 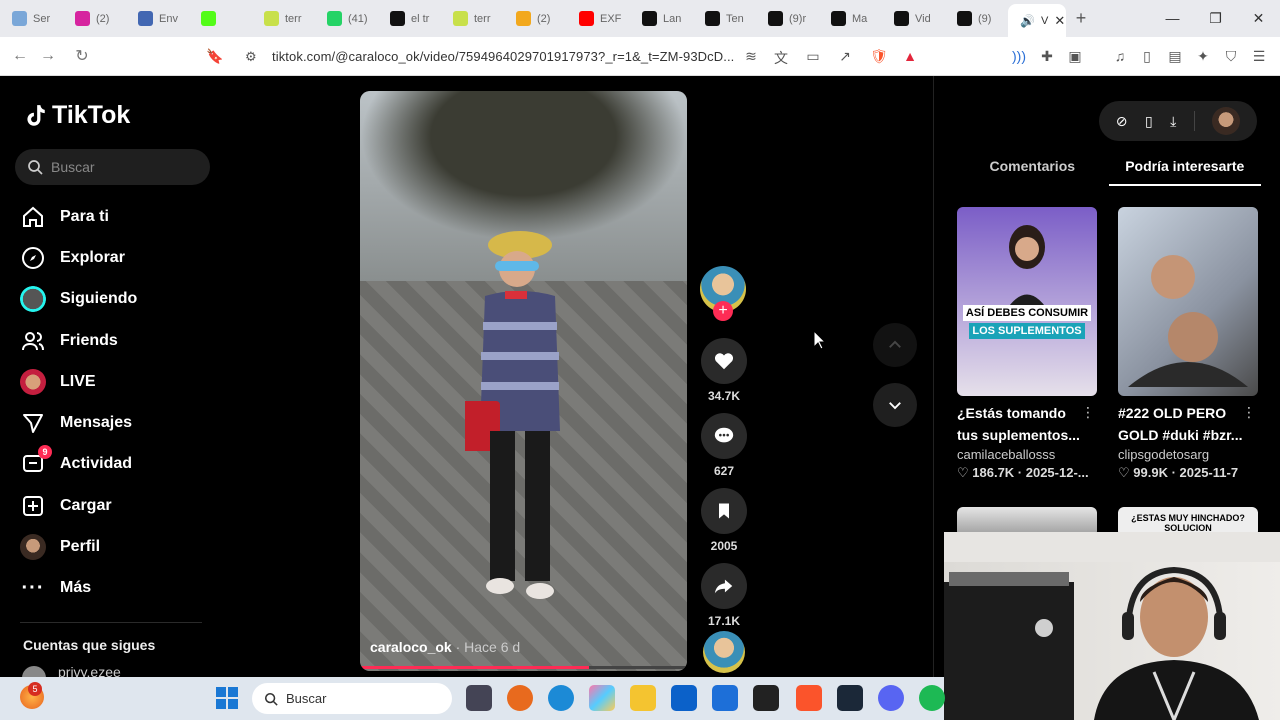 I want to click on maximize-button: ❐, so click(x=1215, y=18).